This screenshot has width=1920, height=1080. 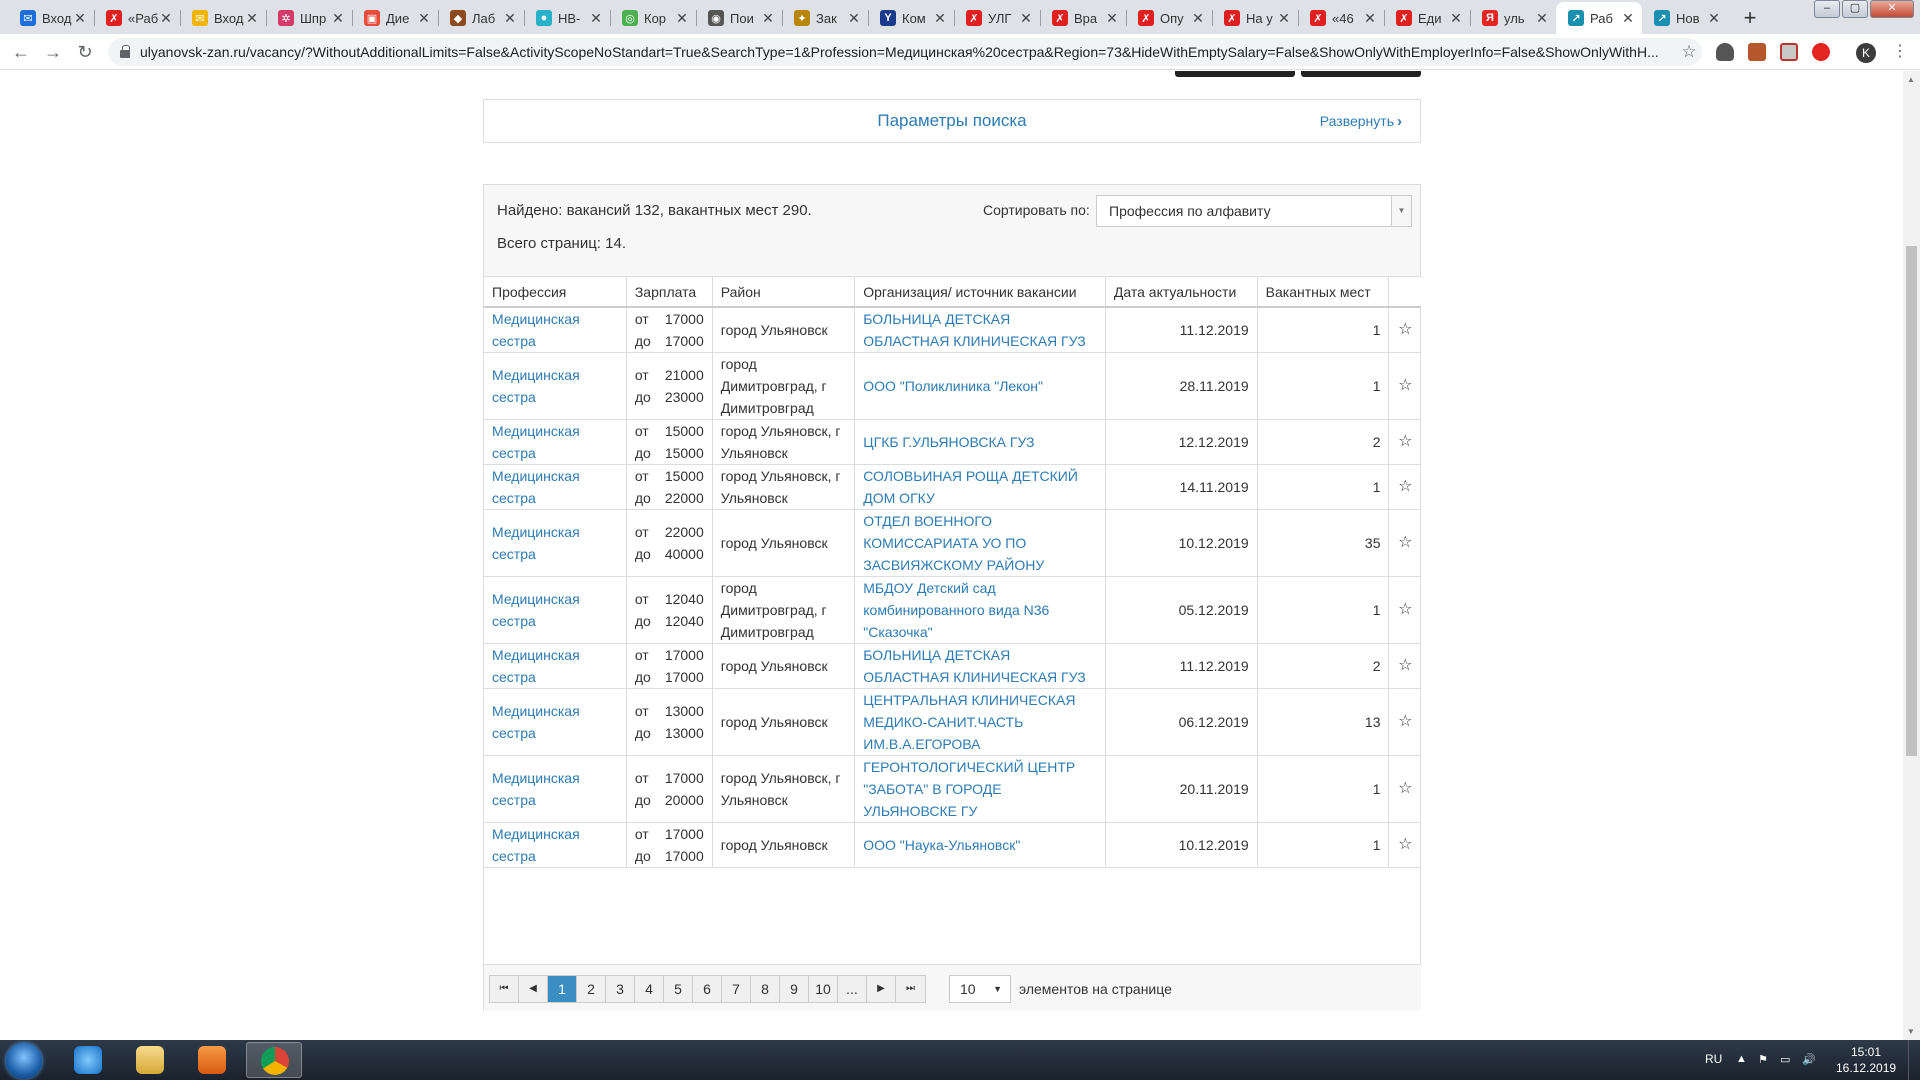 I want to click on browser-tab: ✗ УЛГ ✕, so click(x=997, y=18).